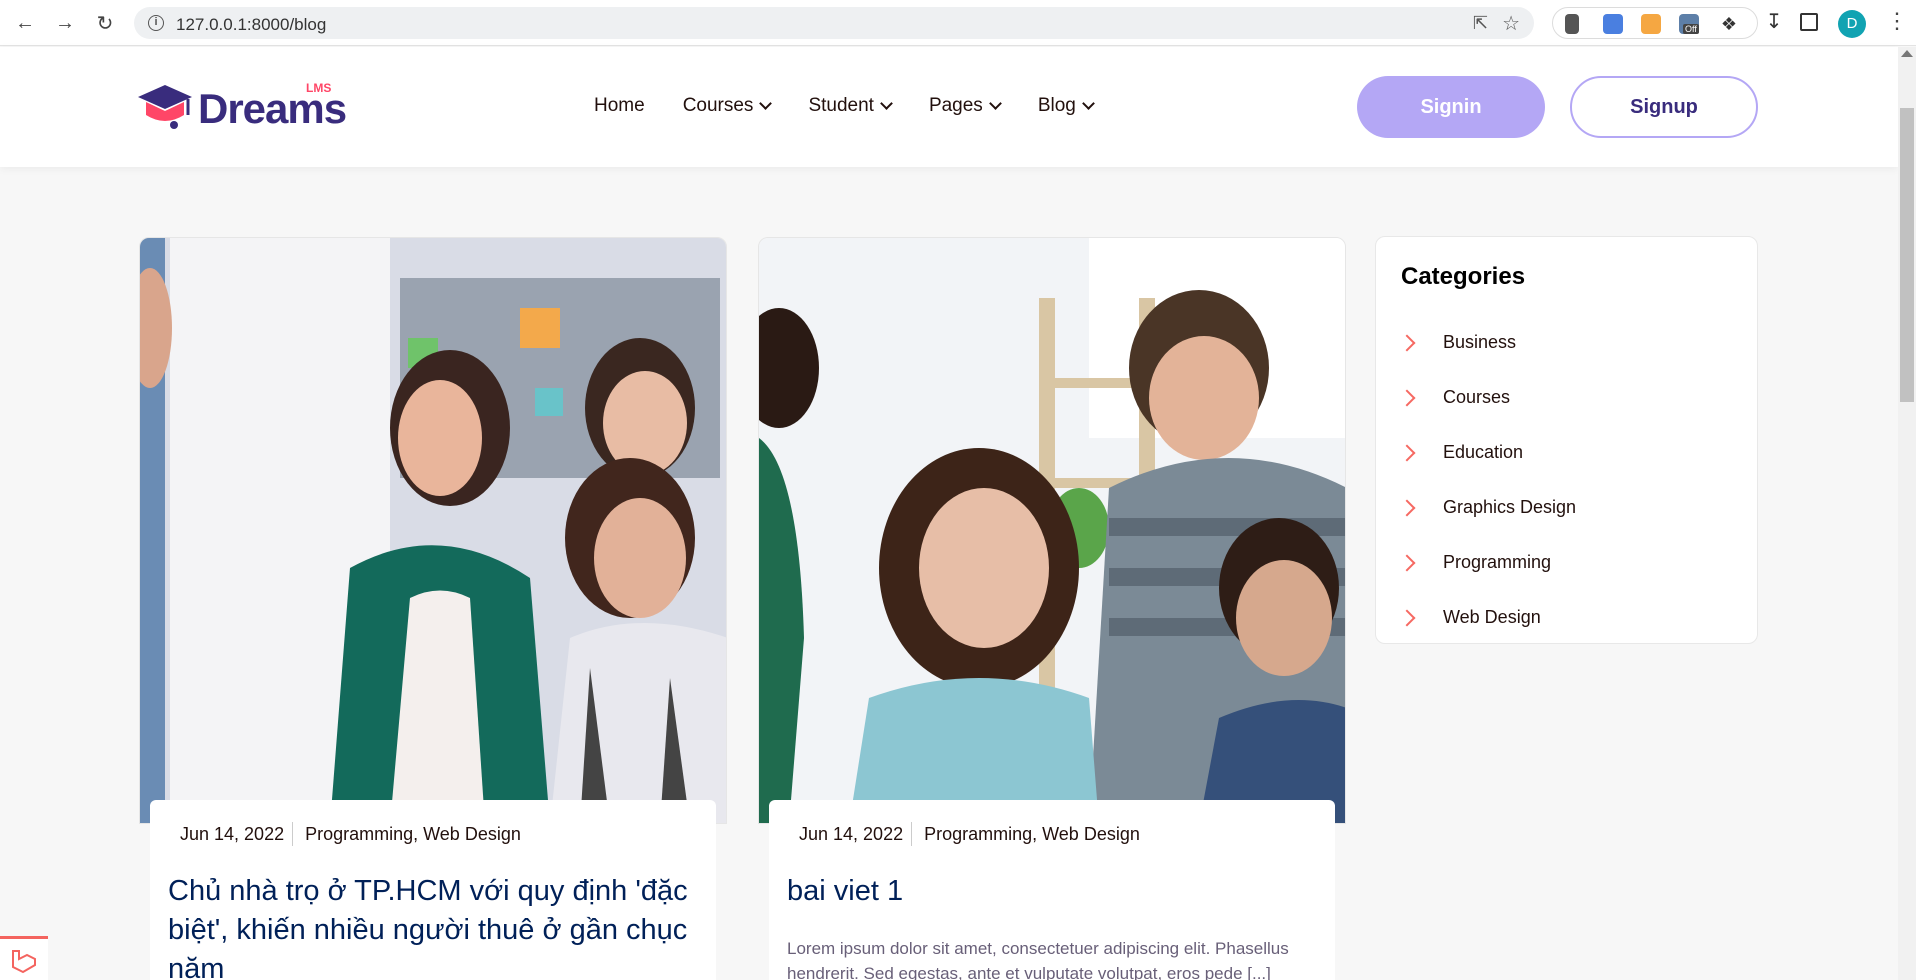 This screenshot has height=980, width=1916. Describe the element at coordinates (1511, 23) in the screenshot. I see `bookmark-star-icon: ☆` at that location.